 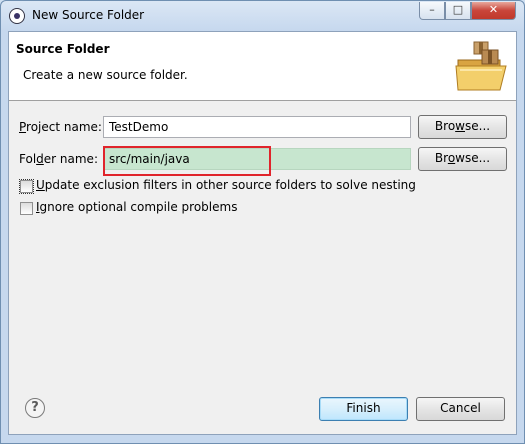 What do you see at coordinates (445, 126) in the screenshot?
I see `project-browse-label-a: Bro` at bounding box center [445, 126].